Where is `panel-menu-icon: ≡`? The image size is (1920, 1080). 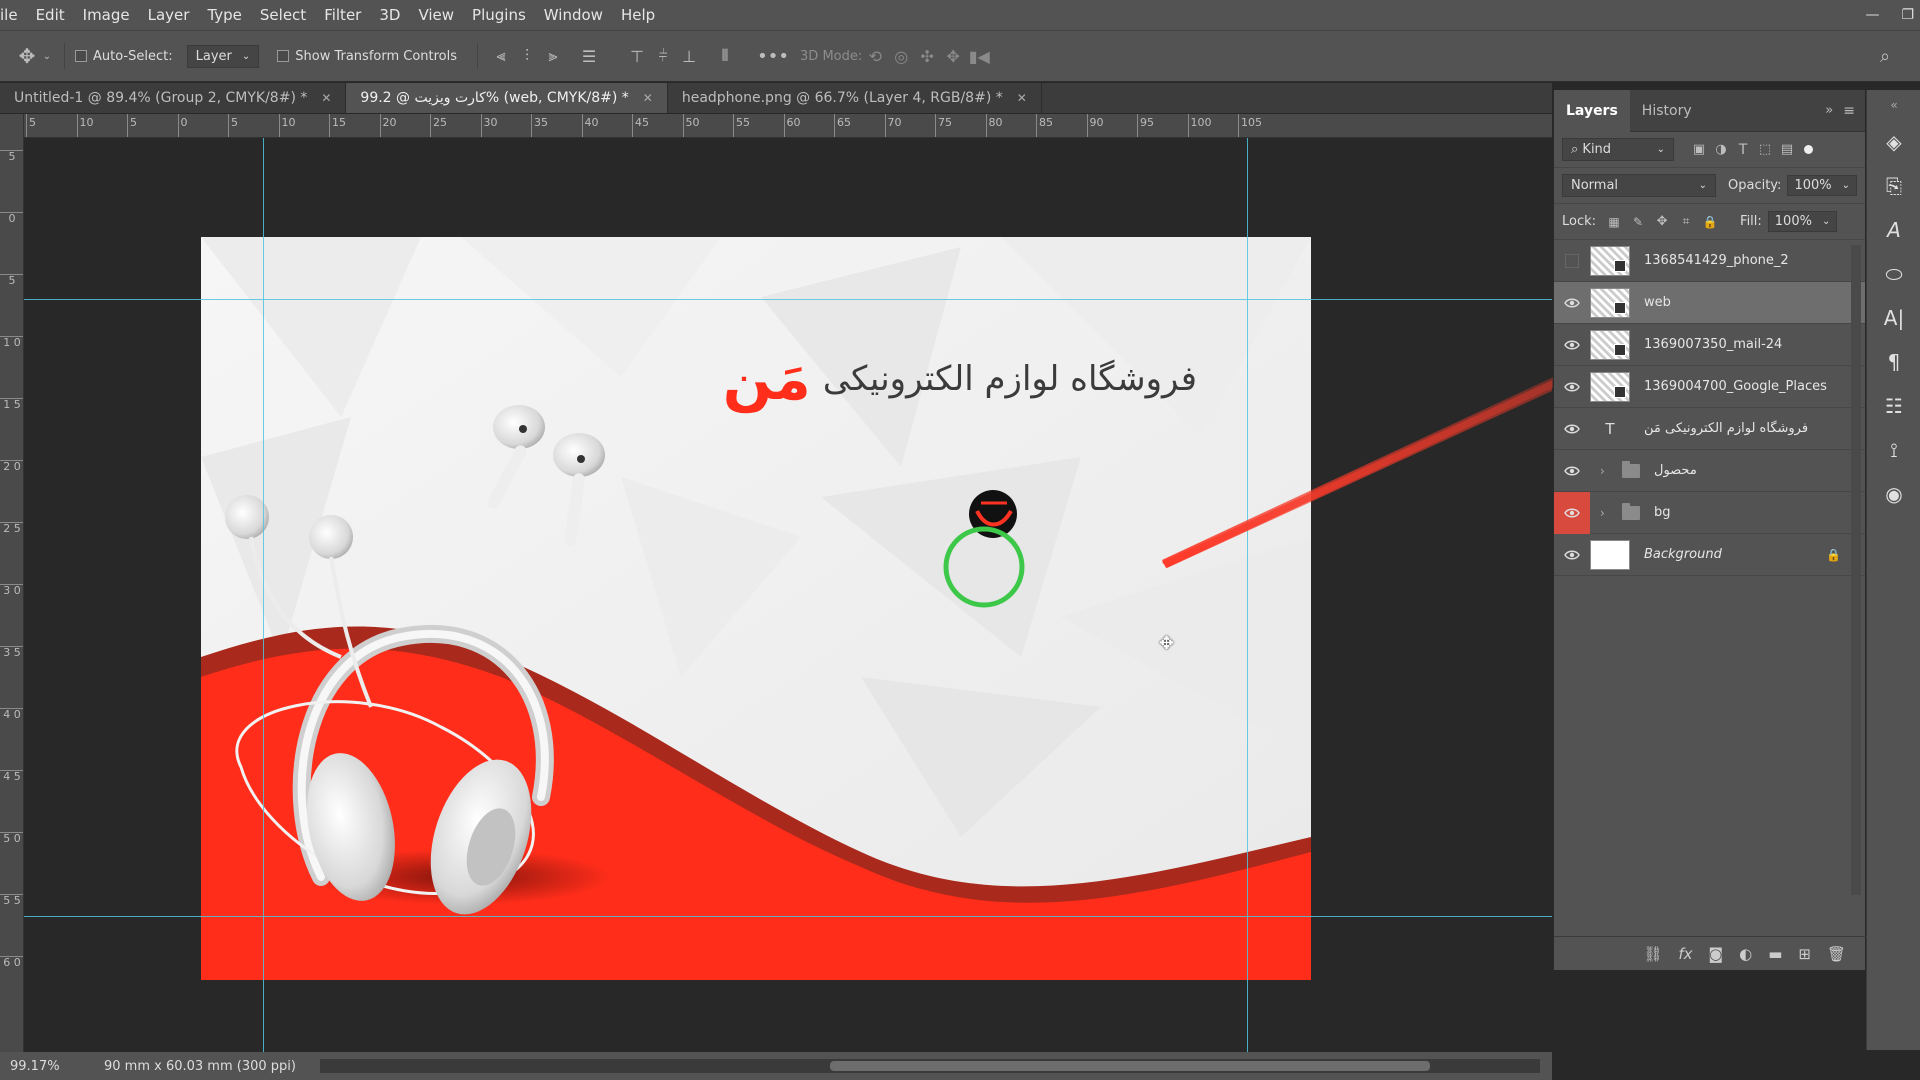 panel-menu-icon: ≡ is located at coordinates (1849, 111).